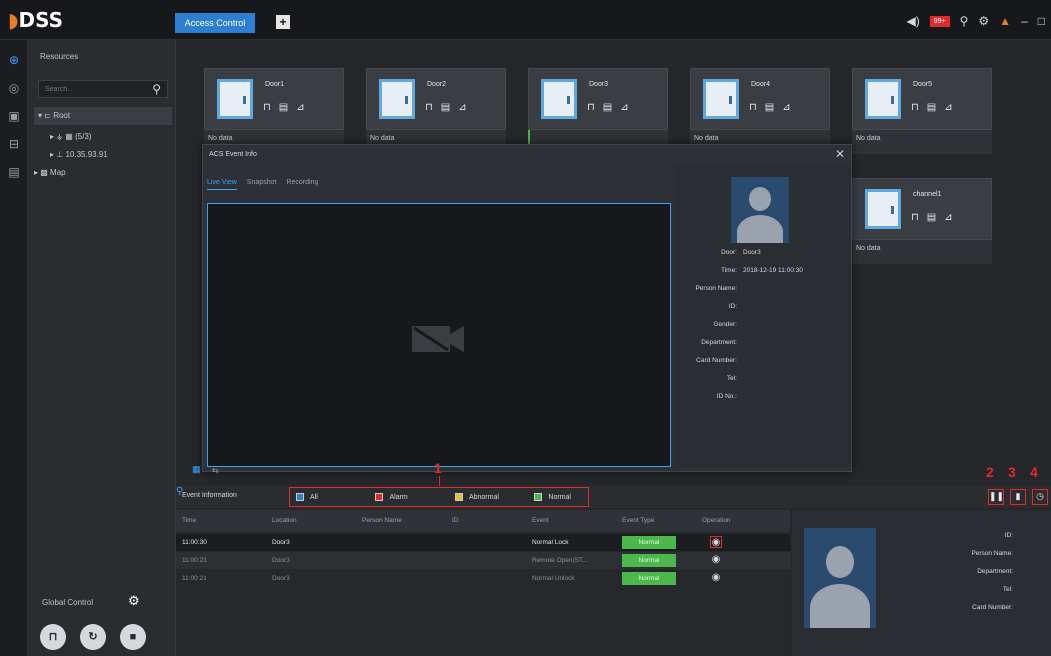  Describe the element at coordinates (1007, 589) in the screenshot. I see `person-tel-label: Tel:` at that location.